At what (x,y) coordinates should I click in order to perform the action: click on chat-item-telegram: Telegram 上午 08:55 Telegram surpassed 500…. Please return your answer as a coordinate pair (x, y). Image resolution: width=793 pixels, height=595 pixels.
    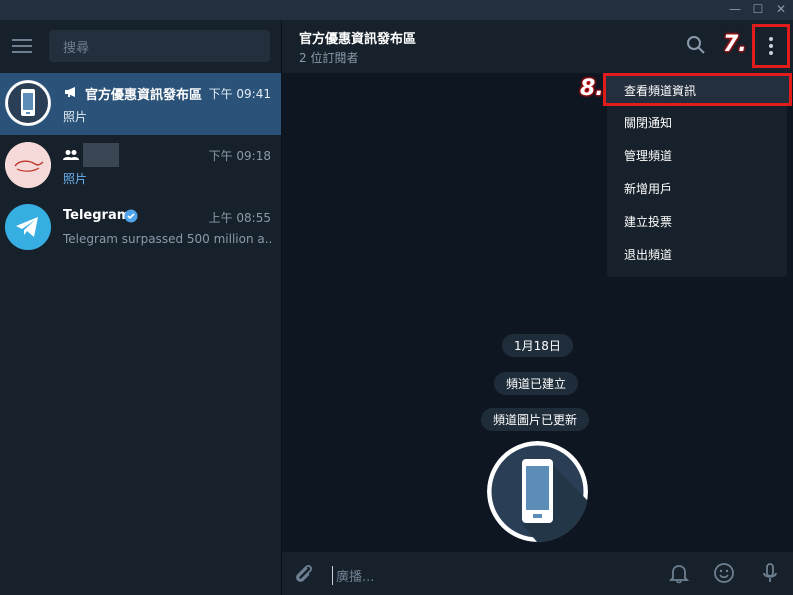
    Looking at the image, I should click on (140, 228).